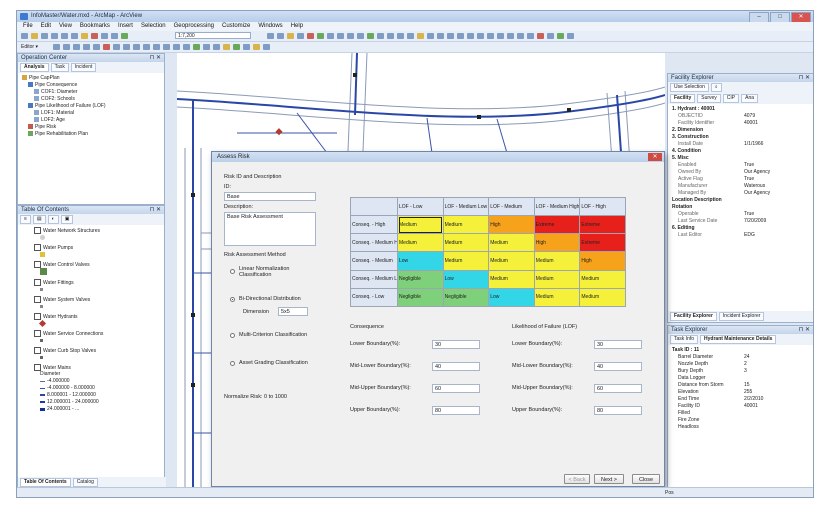 This screenshot has height=507, width=824. Describe the element at coordinates (740, 200) in the screenshot. I see `property-row: Location Description` at that location.